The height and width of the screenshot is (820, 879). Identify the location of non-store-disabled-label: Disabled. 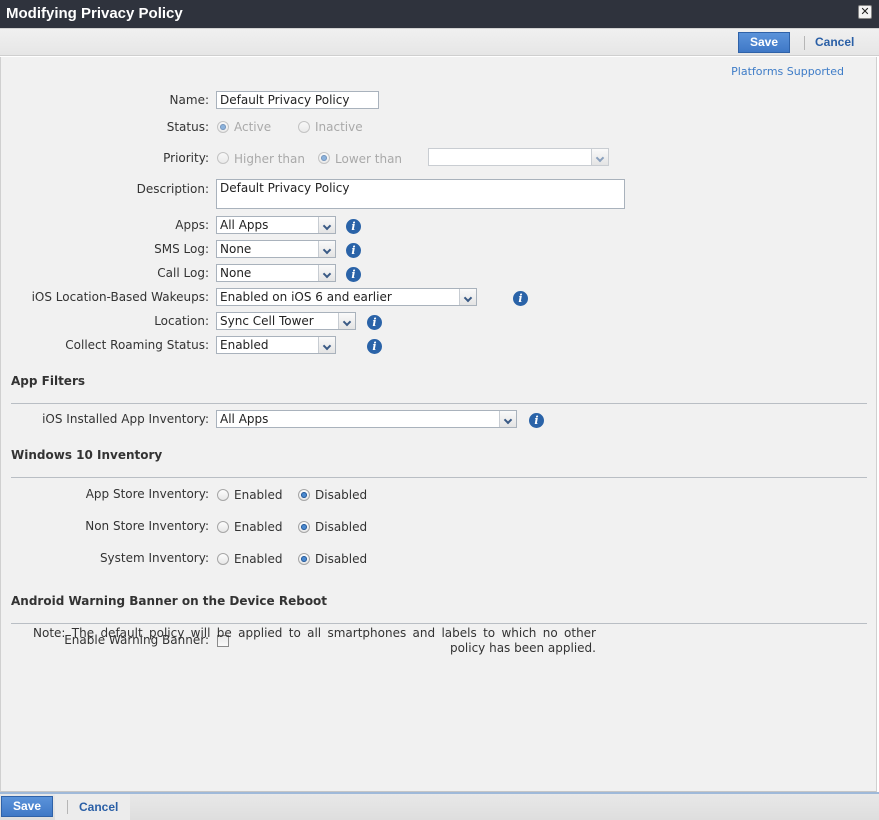
(341, 527).